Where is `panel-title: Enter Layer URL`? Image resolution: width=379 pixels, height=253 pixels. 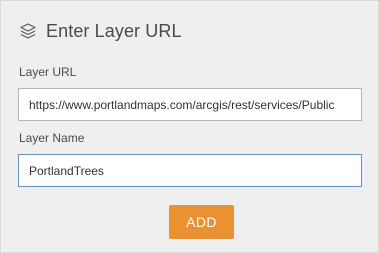 panel-title: Enter Layer URL is located at coordinates (114, 30).